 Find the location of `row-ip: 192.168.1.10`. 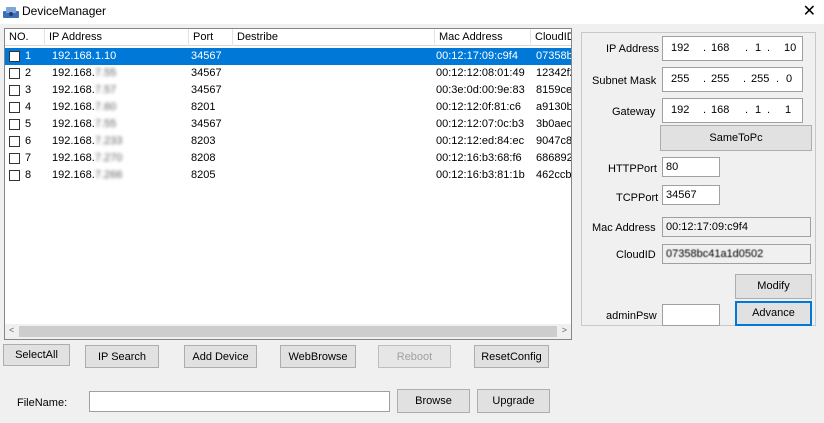

row-ip: 192.168.1.10 is located at coordinates (120, 56).